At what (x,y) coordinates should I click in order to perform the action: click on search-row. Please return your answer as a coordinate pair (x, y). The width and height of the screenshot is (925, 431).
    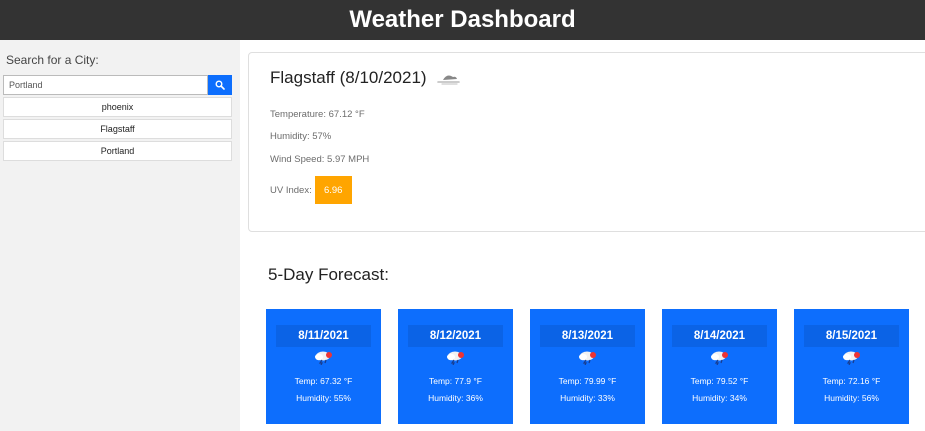
    Looking at the image, I should click on (117, 85).